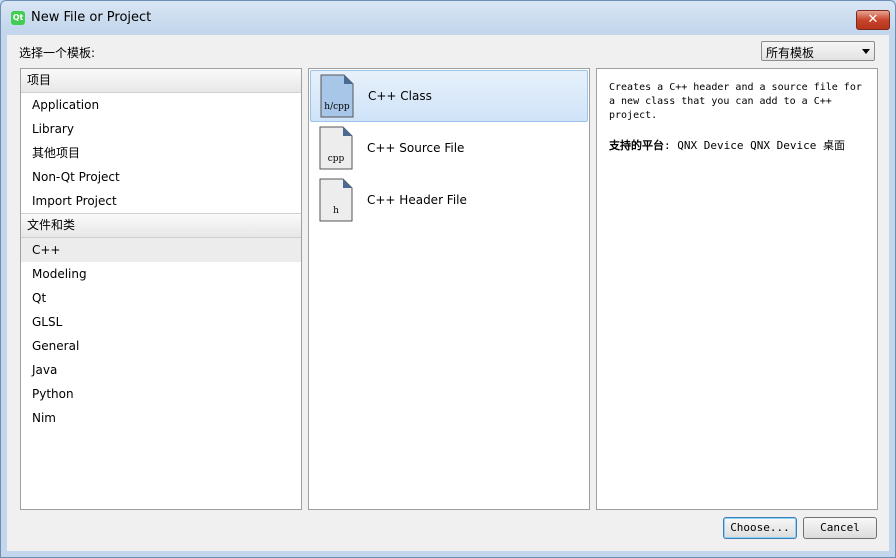  Describe the element at coordinates (754, 145) in the screenshot. I see `platforms-value: : QNX Device QNX Device 桌面` at that location.